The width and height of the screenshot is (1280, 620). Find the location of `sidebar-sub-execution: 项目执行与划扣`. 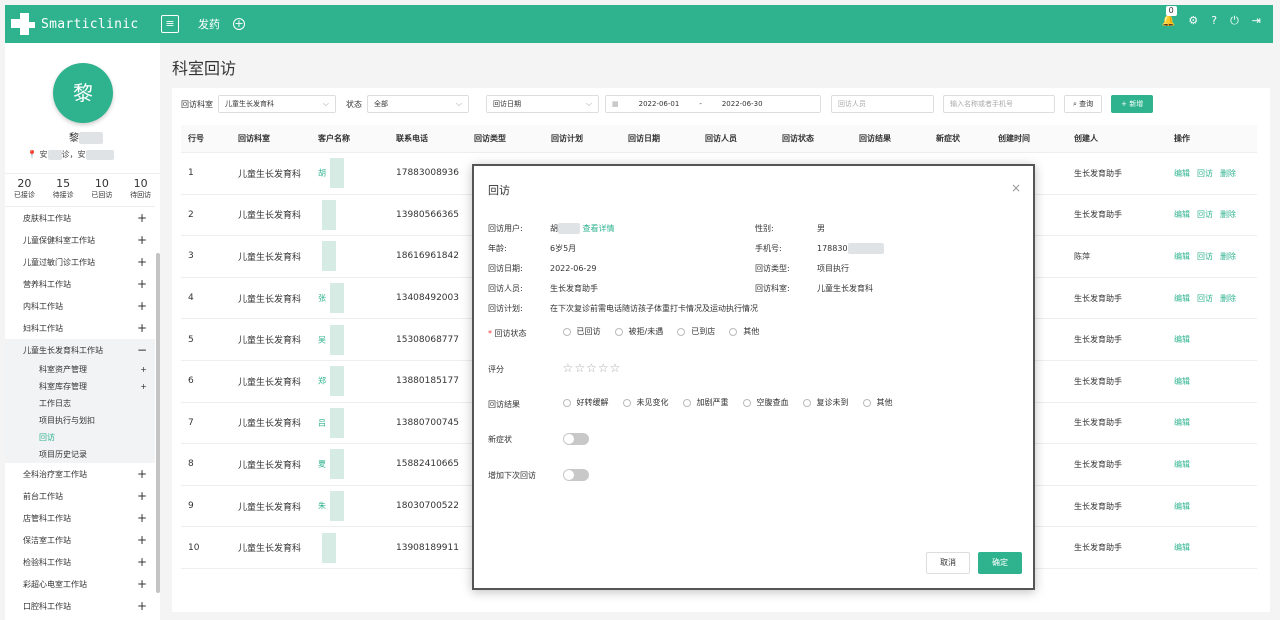

sidebar-sub-execution: 项目执行与划扣 is located at coordinates (80, 420).